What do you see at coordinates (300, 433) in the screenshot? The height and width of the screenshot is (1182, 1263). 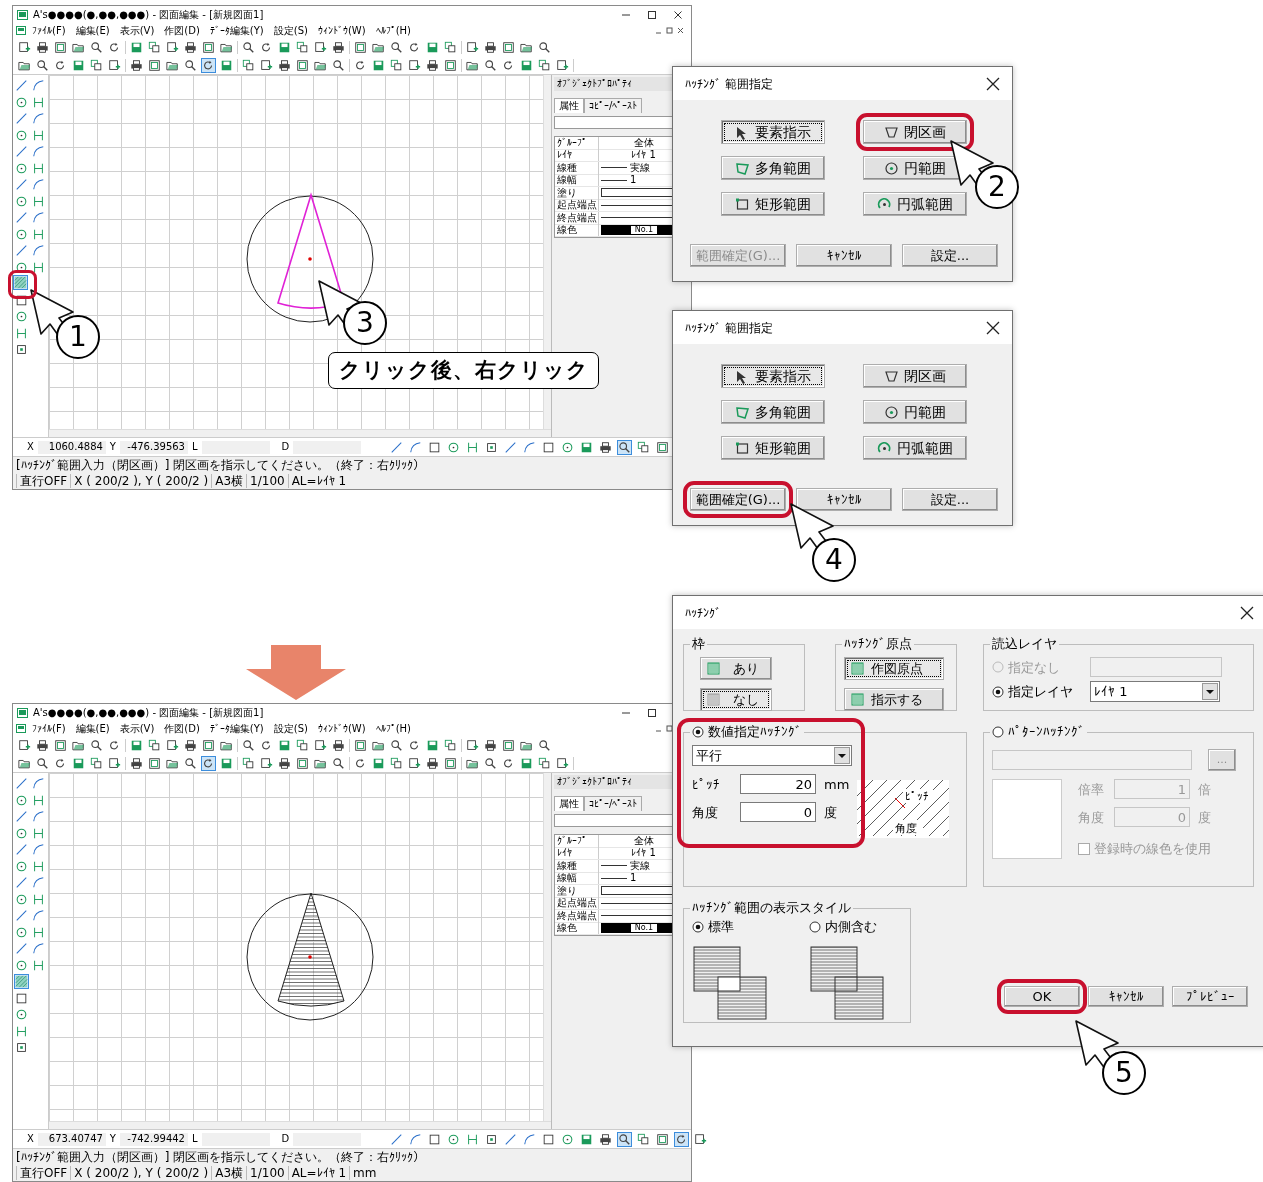 I see `horizontal-scrollbar` at bounding box center [300, 433].